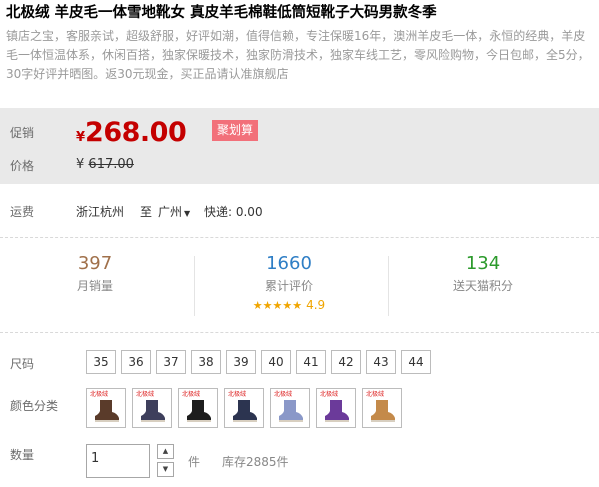 Image resolution: width=599 pixels, height=487 pixels. Describe the element at coordinates (277, 305) in the screenshot. I see `star-rating-icon: ★★★★★` at that location.